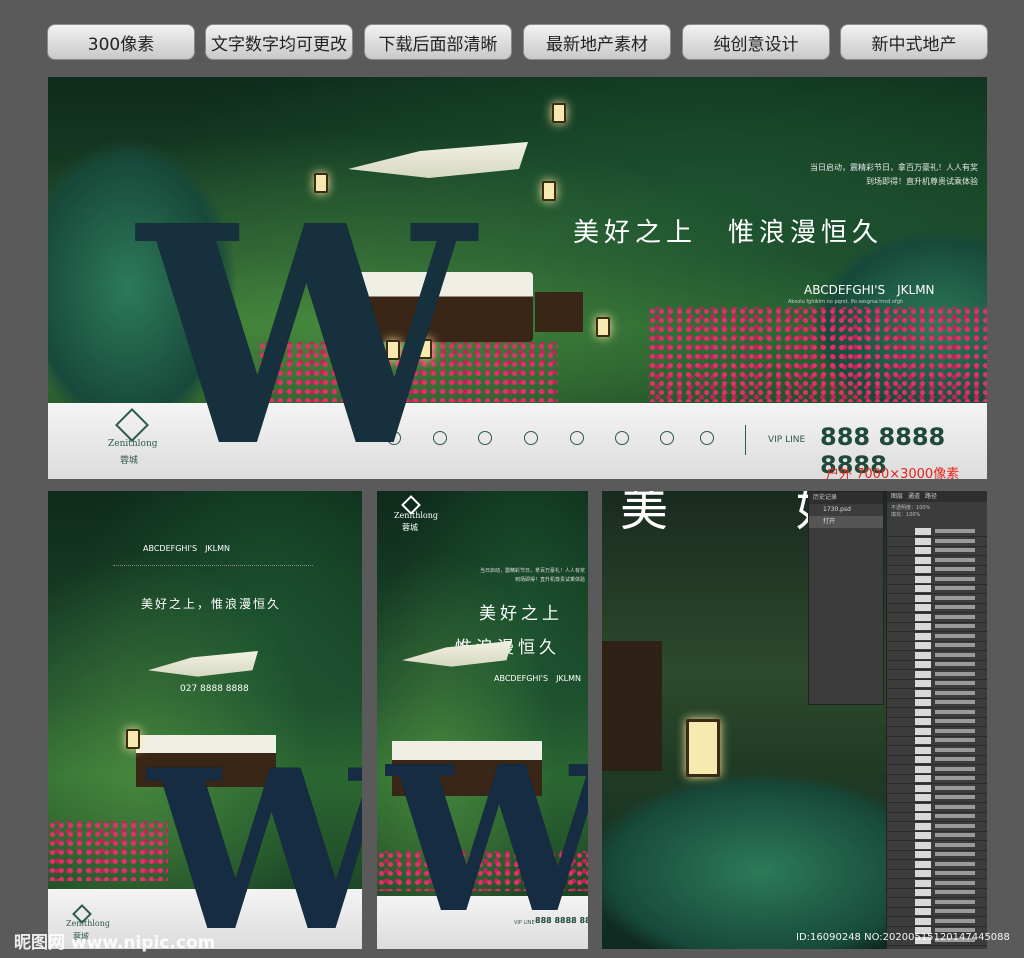  Describe the element at coordinates (903, 937) in the screenshot. I see `watermark-id: ID:16090248 NO:20200515120147445088` at that location.